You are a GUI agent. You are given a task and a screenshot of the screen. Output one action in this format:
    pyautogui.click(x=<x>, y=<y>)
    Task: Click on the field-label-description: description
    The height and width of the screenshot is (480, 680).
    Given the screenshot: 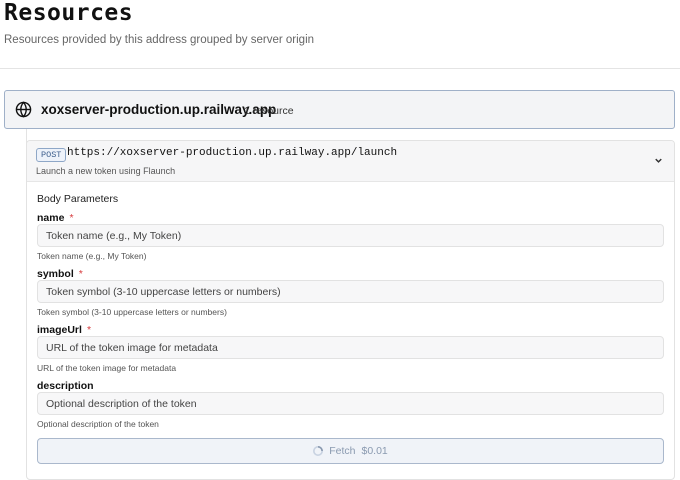 What is the action you would take?
    pyautogui.click(x=65, y=386)
    